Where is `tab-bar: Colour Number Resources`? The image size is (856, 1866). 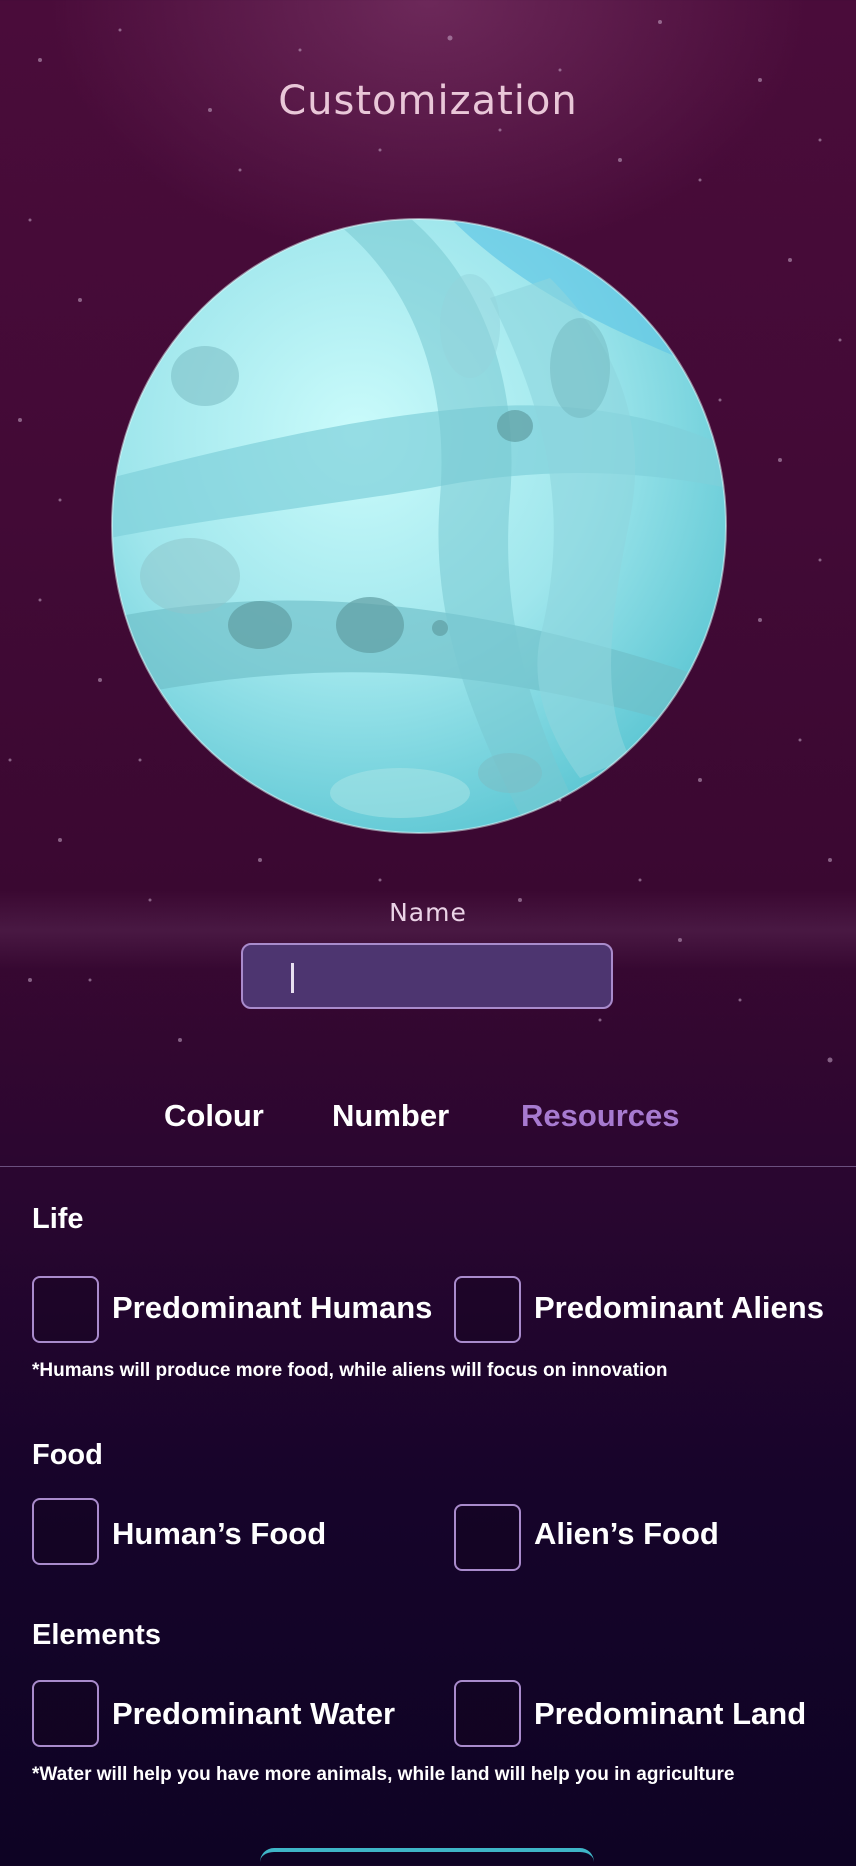 tab-bar: Colour Number Resources is located at coordinates (428, 1118).